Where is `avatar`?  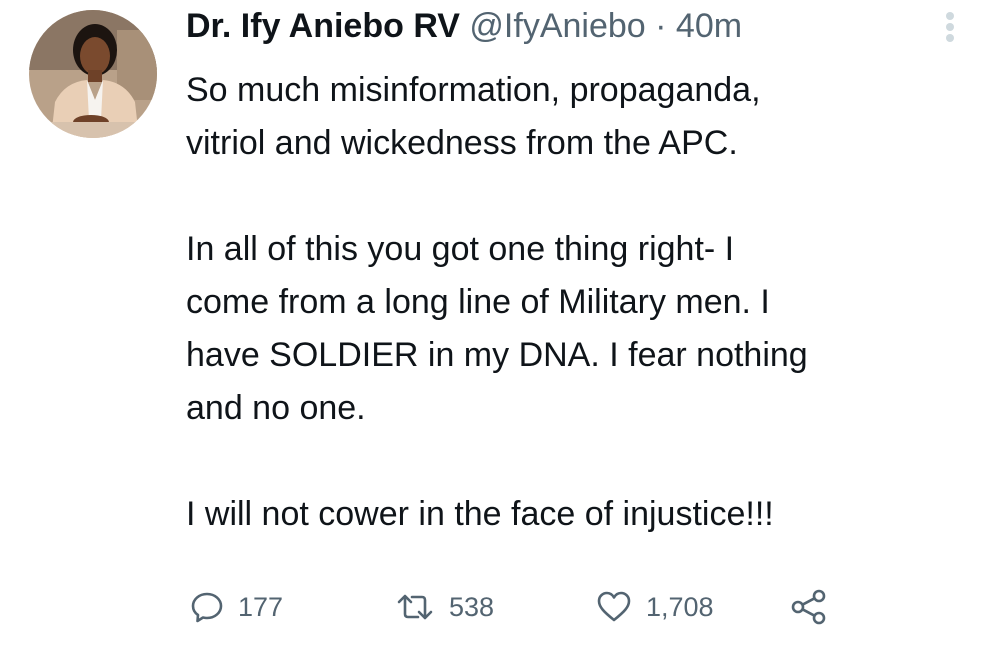 avatar is located at coordinates (93, 74).